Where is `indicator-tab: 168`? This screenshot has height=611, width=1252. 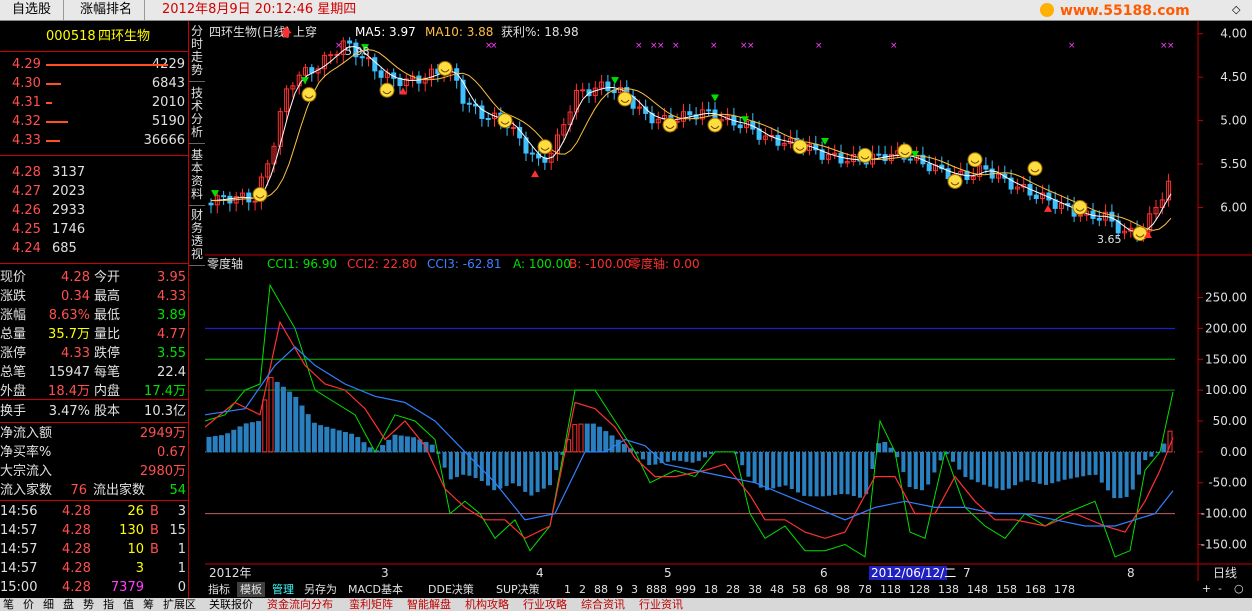 indicator-tab: 168 is located at coordinates (1035, 589).